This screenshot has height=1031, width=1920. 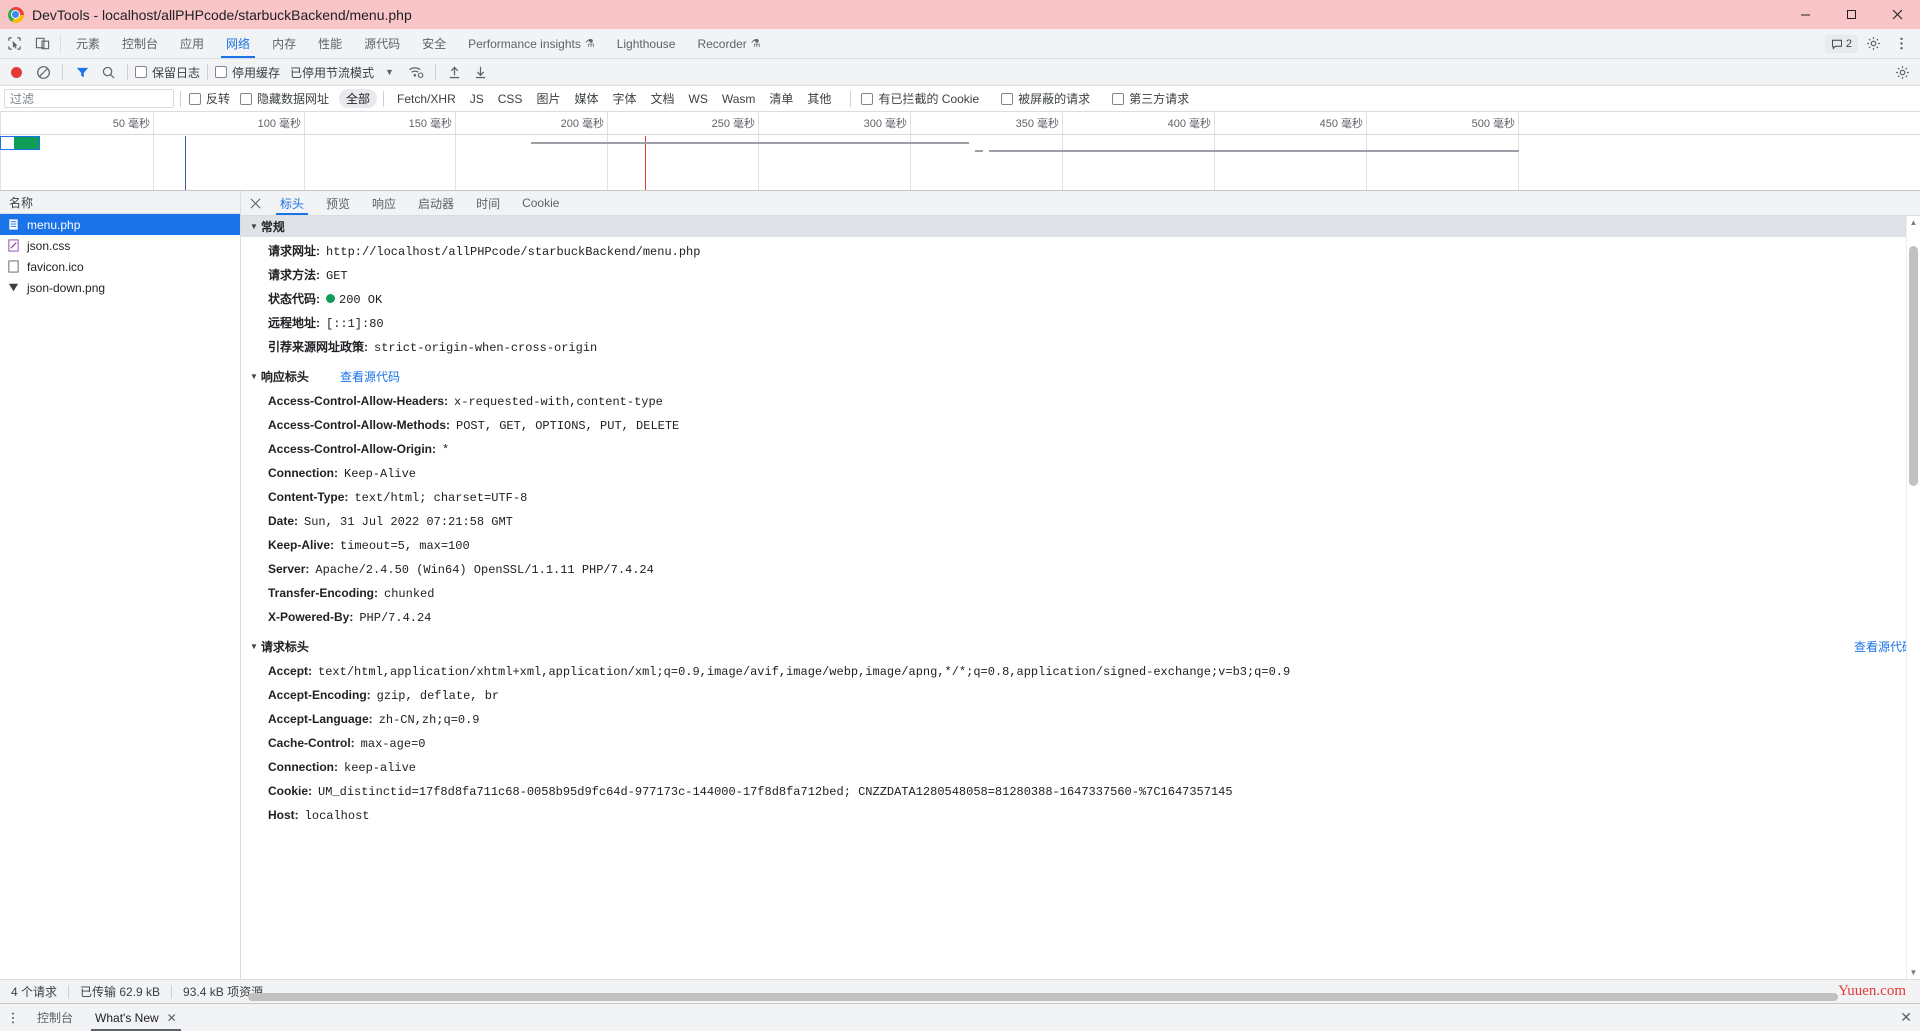 I want to click on tab-security: 安全, so click(x=434, y=43).